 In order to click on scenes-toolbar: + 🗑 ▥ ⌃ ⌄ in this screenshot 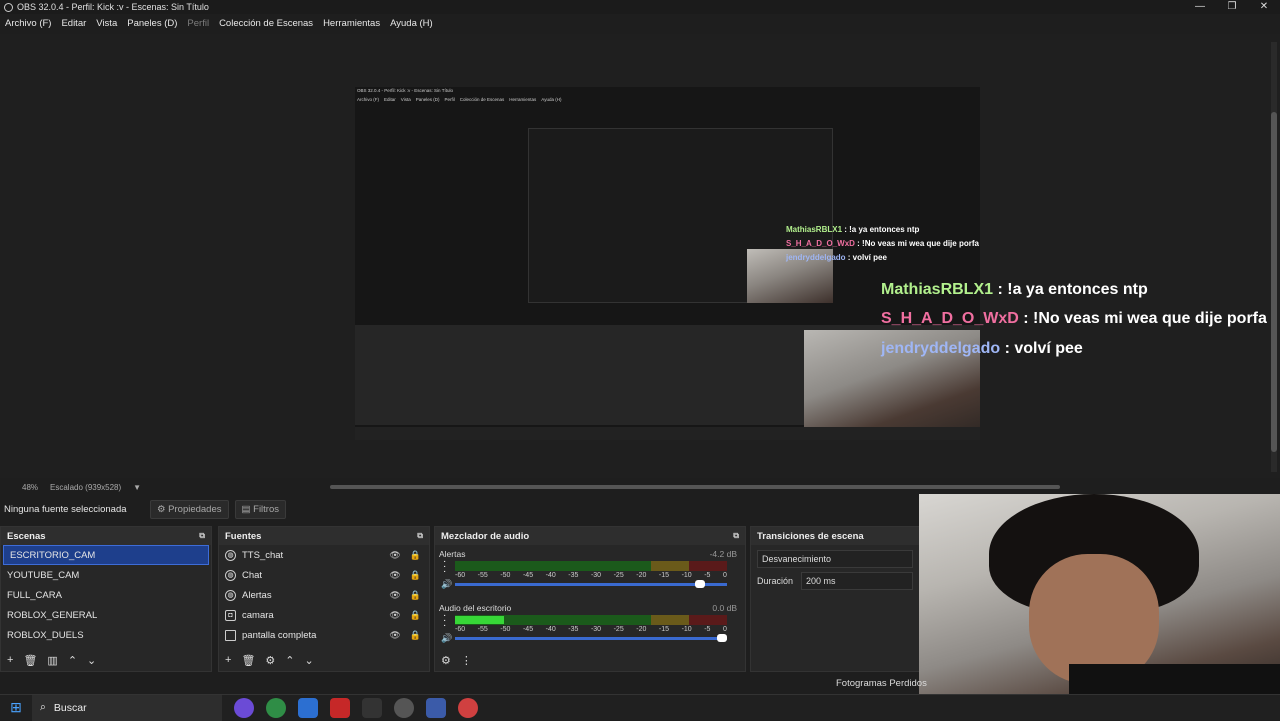, I will do `click(51, 660)`.